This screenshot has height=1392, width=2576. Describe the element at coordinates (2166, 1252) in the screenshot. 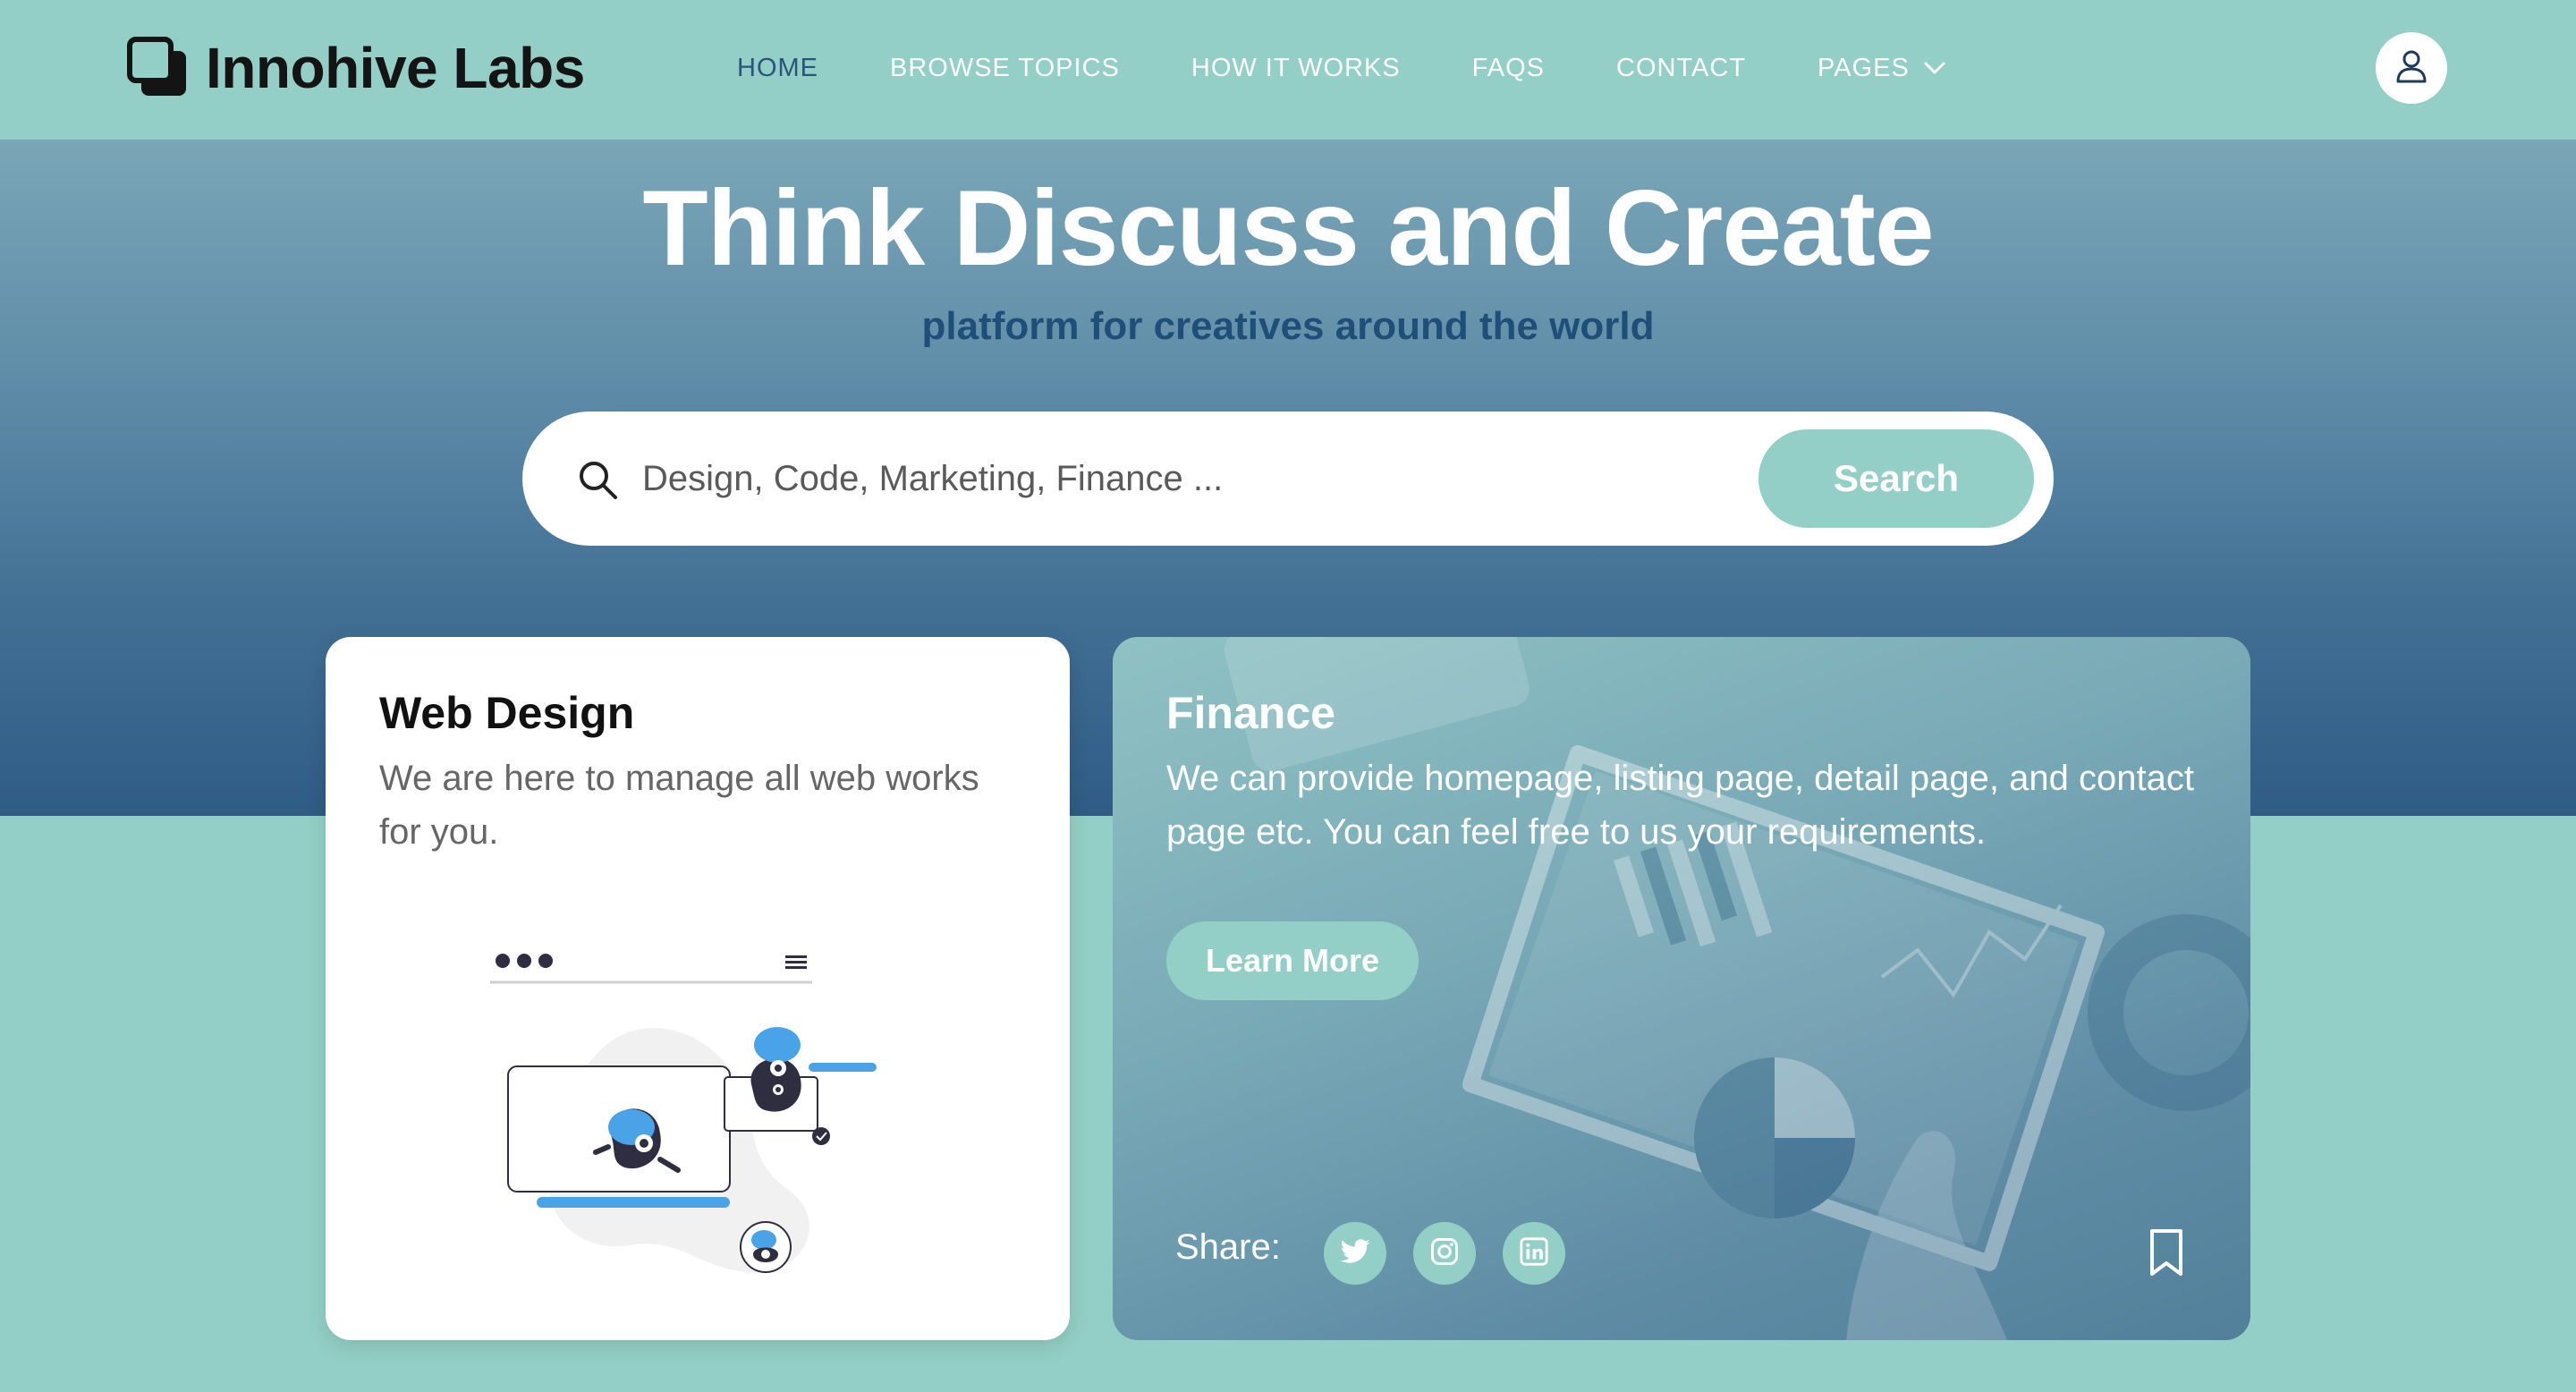

I see `bookmark-button` at that location.